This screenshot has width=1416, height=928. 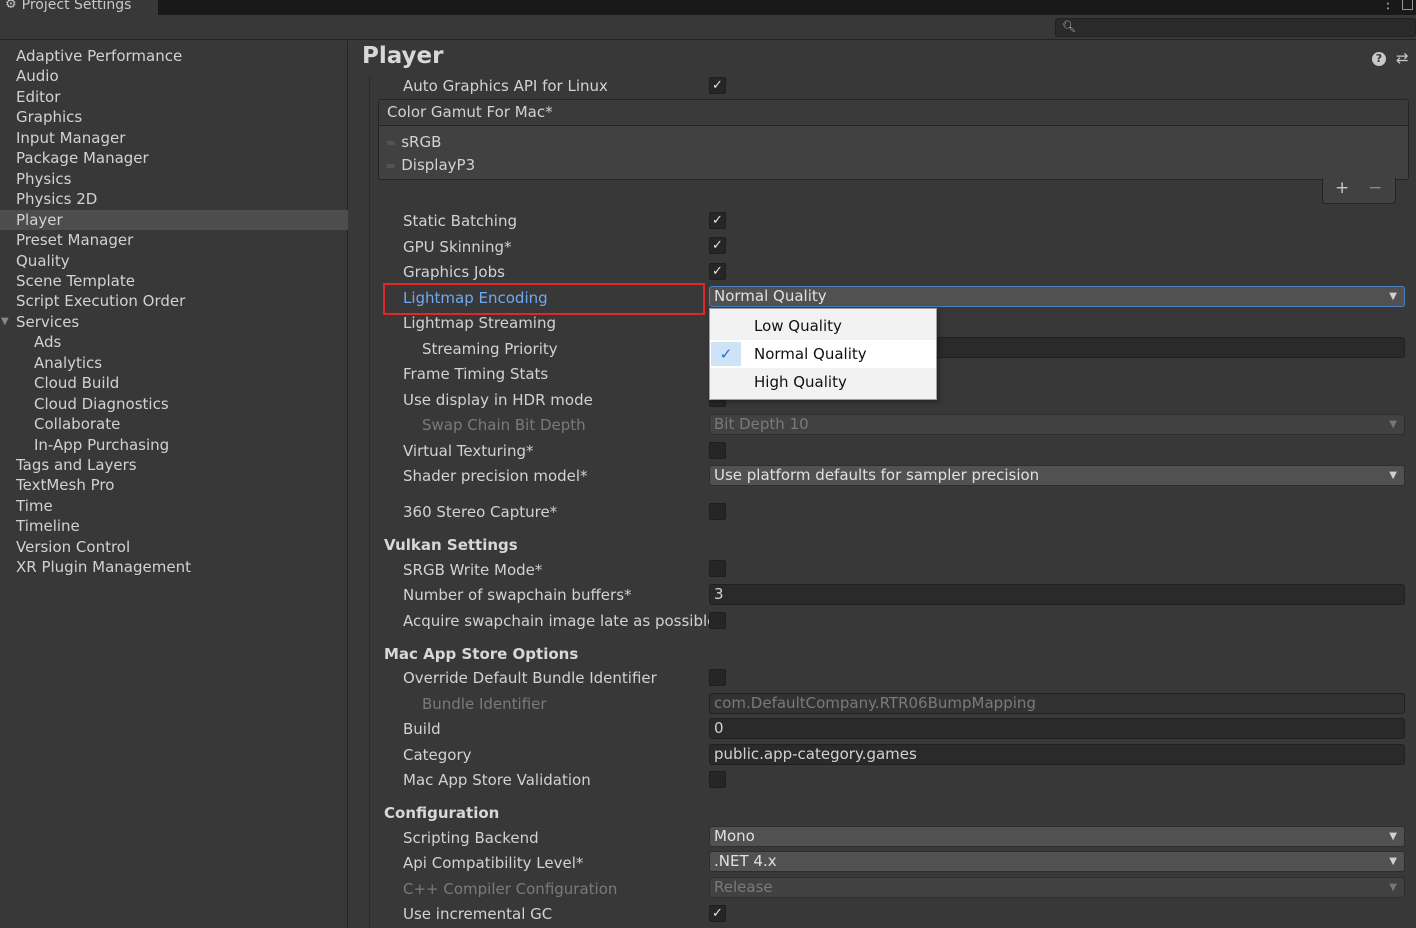 What do you see at coordinates (431, 165) in the screenshot?
I see `color-gamut-item: ═ DisplayP3` at bounding box center [431, 165].